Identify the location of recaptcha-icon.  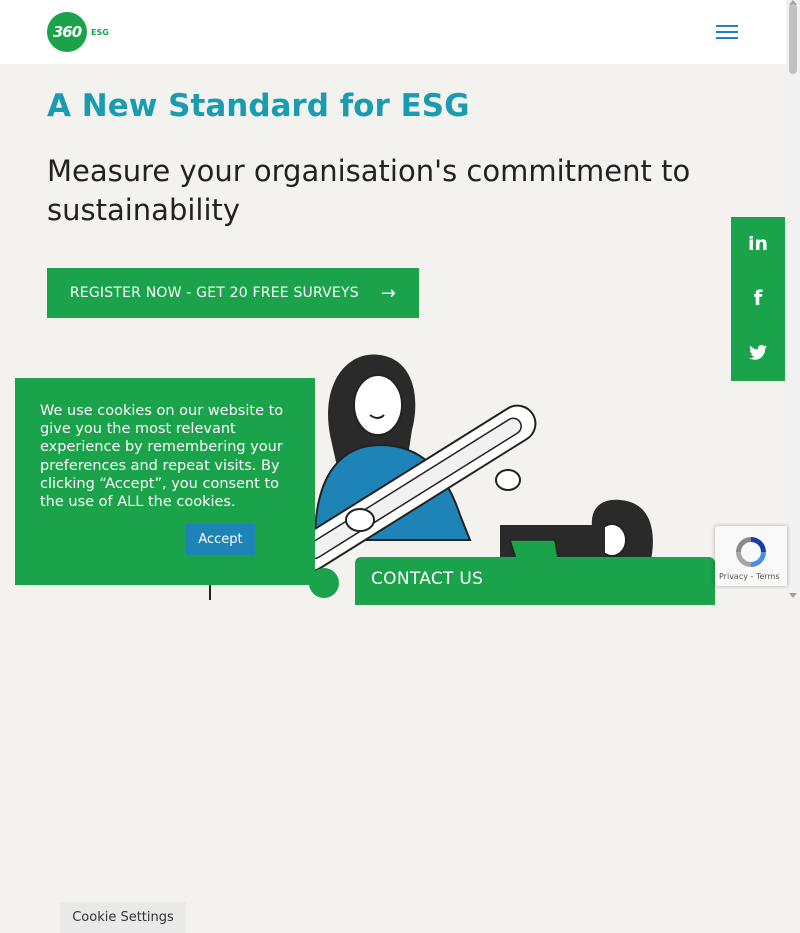
(751, 552).